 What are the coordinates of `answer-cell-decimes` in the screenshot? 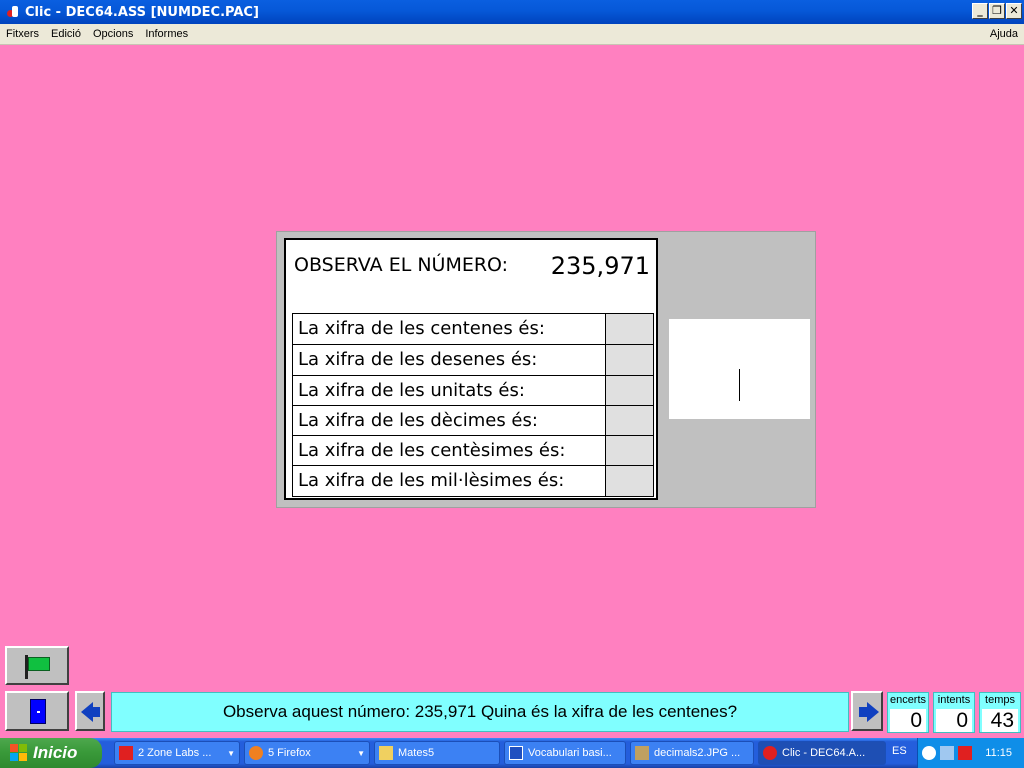 It's located at (629, 420).